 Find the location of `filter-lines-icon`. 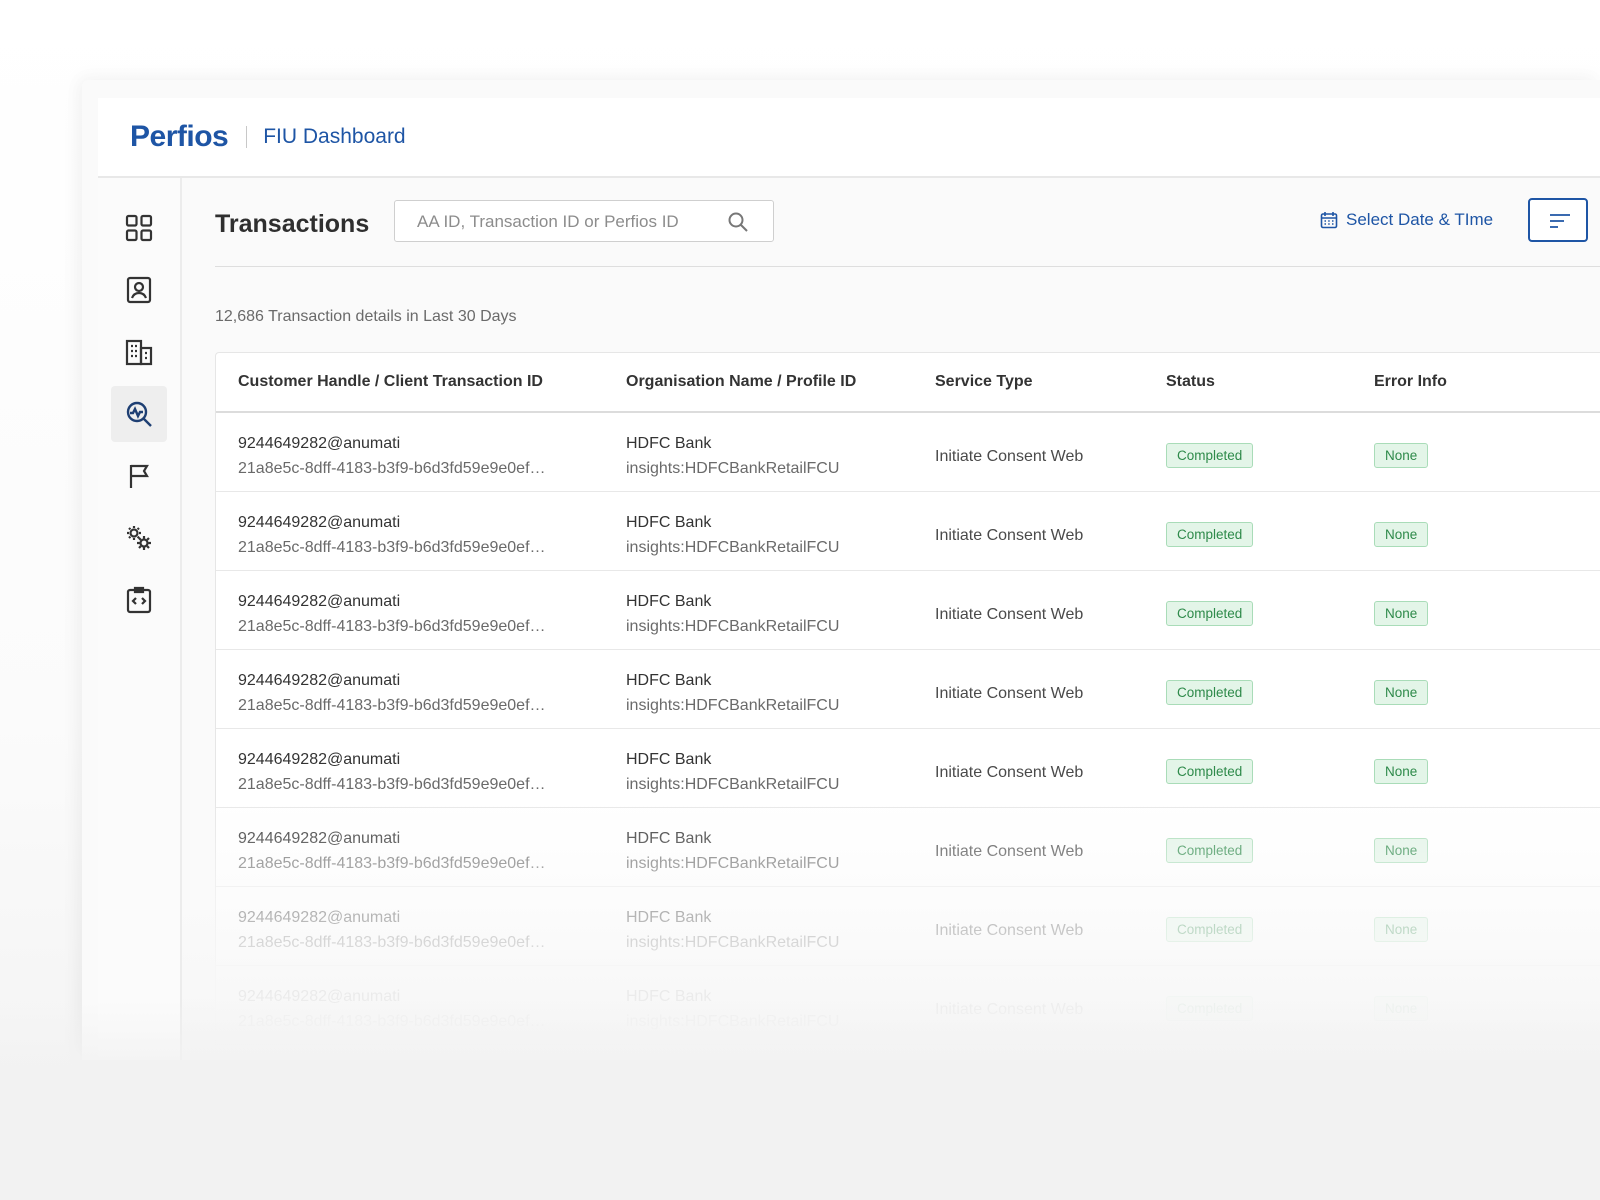

filter-lines-icon is located at coordinates (1560, 221).